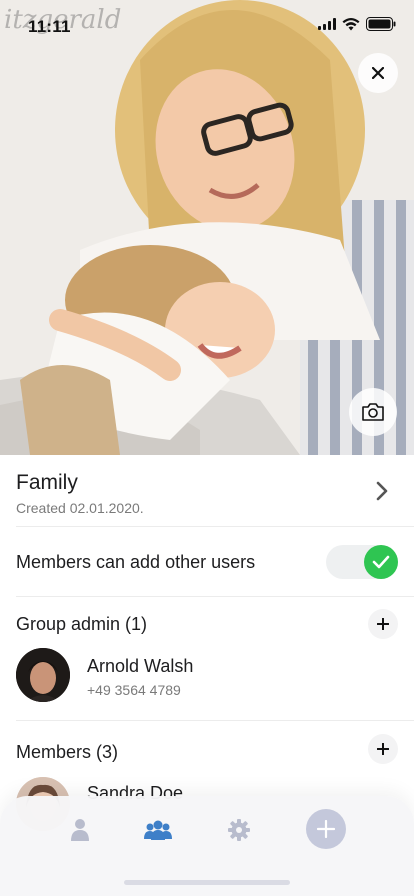 This screenshot has width=414, height=896. I want to click on change-photo-button, so click(373, 412).